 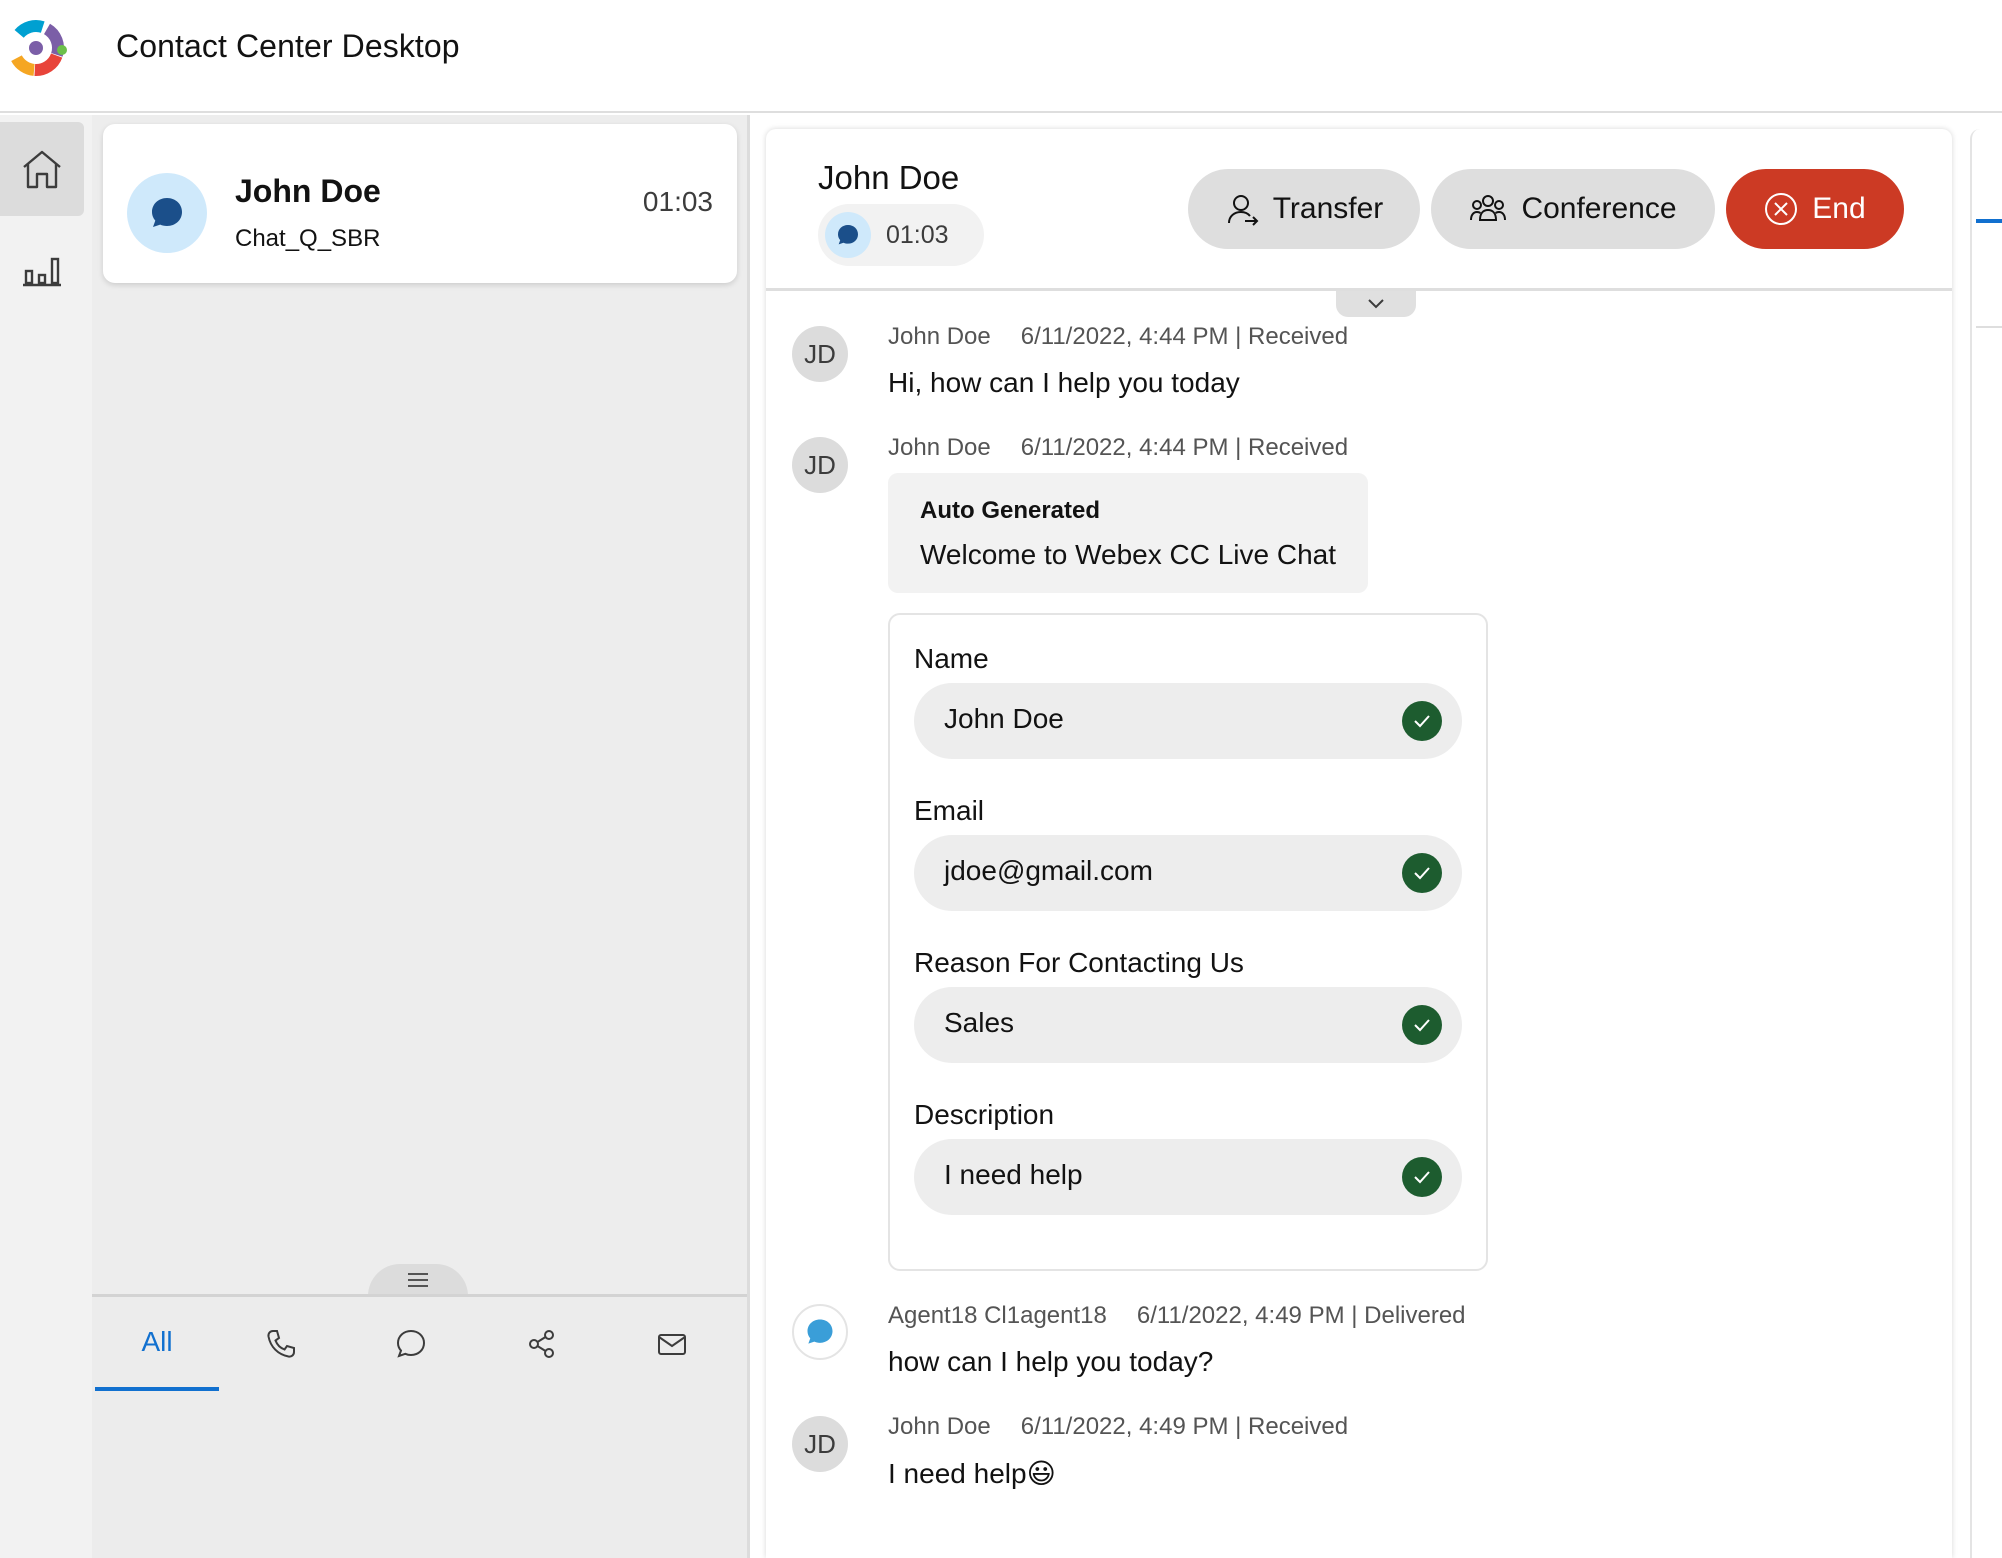 I want to click on nav-stats-button, so click(x=42, y=269).